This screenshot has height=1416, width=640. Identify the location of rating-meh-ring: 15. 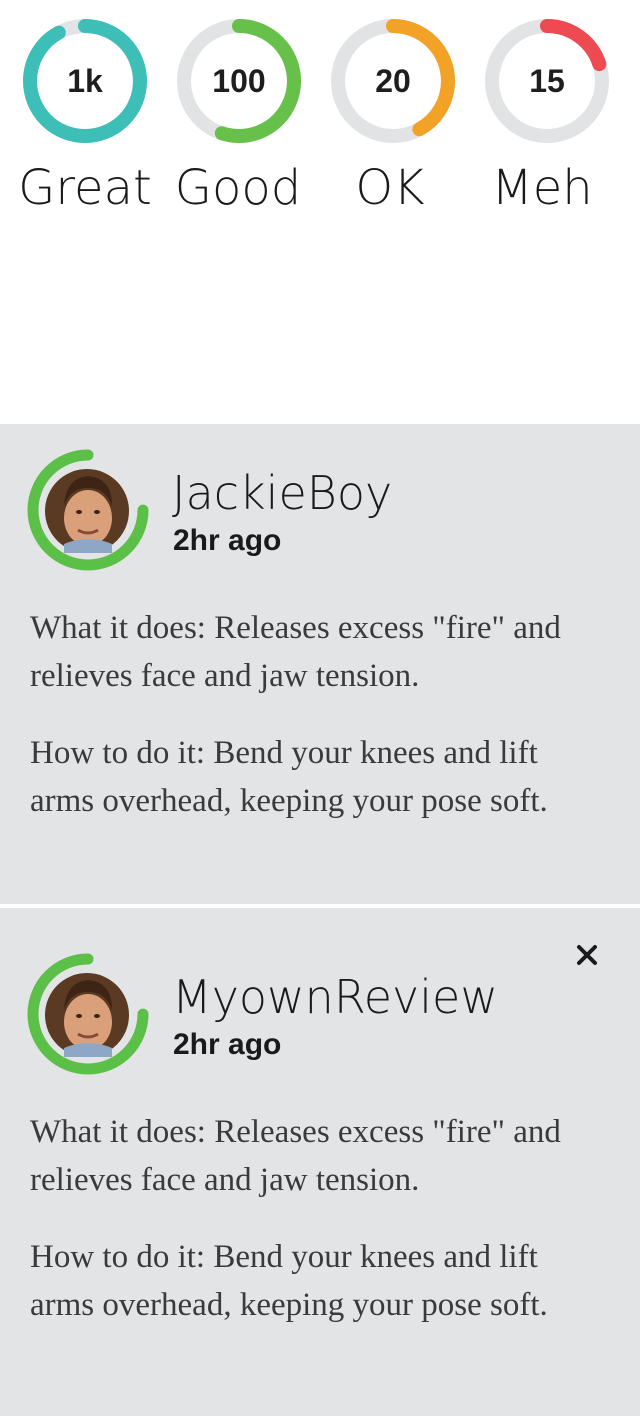
(547, 81).